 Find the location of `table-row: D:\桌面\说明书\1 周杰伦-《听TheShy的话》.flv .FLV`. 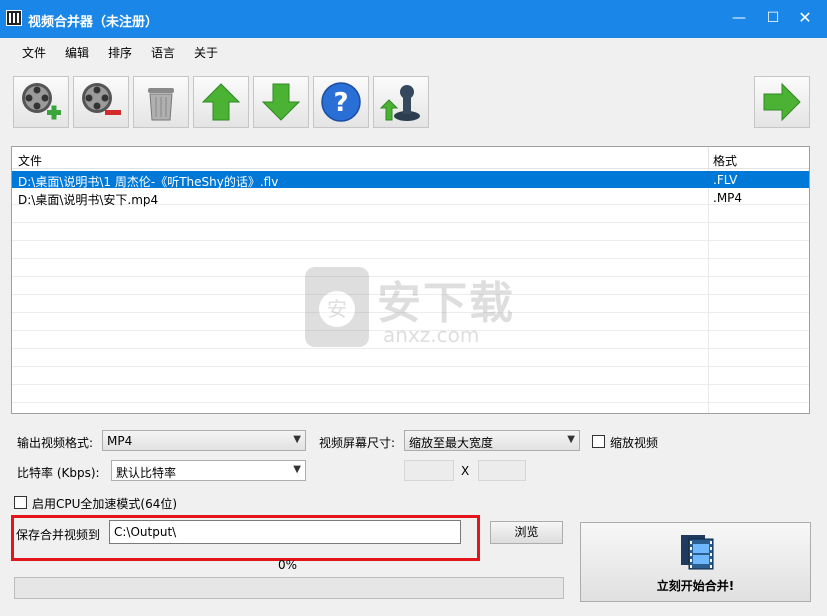

table-row: D:\桌面\说明书\1 周杰伦-《听TheShy的话》.flv .FLV is located at coordinates (410, 180).